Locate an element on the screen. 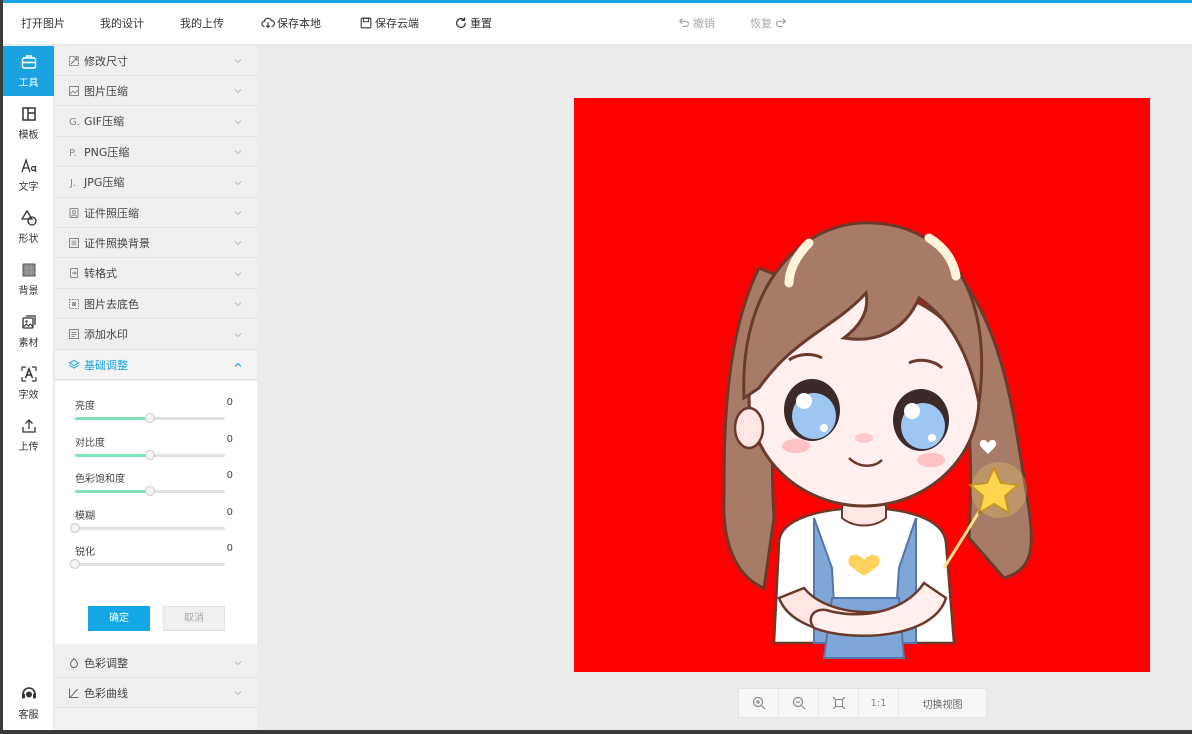  save-cloud-label: 保存云端 is located at coordinates (397, 23).